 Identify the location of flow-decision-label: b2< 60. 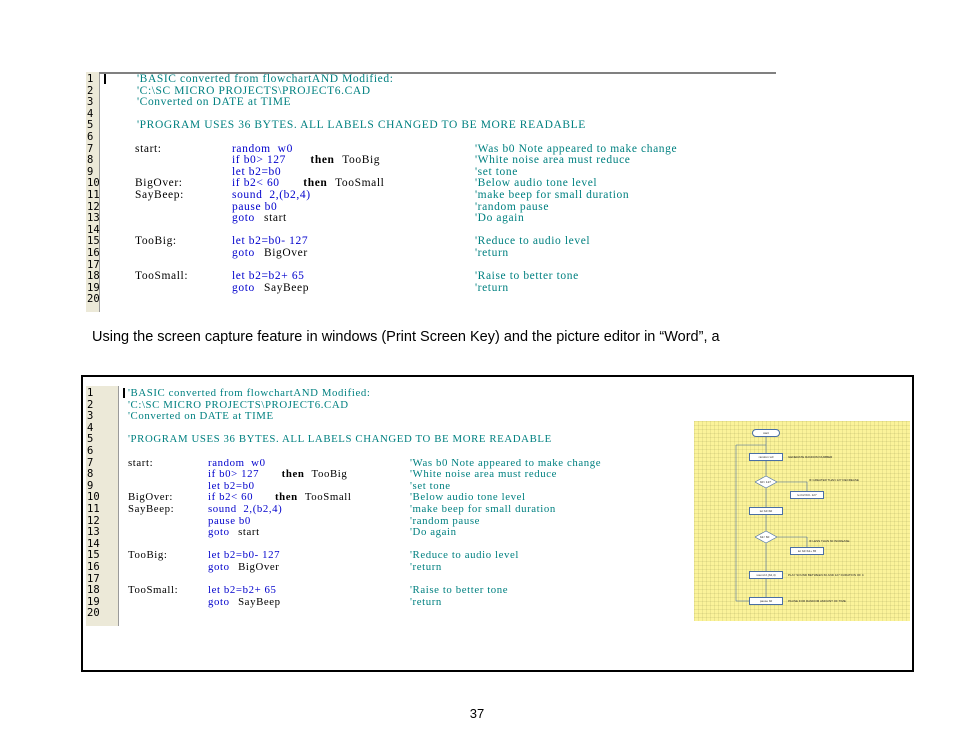
(765, 537).